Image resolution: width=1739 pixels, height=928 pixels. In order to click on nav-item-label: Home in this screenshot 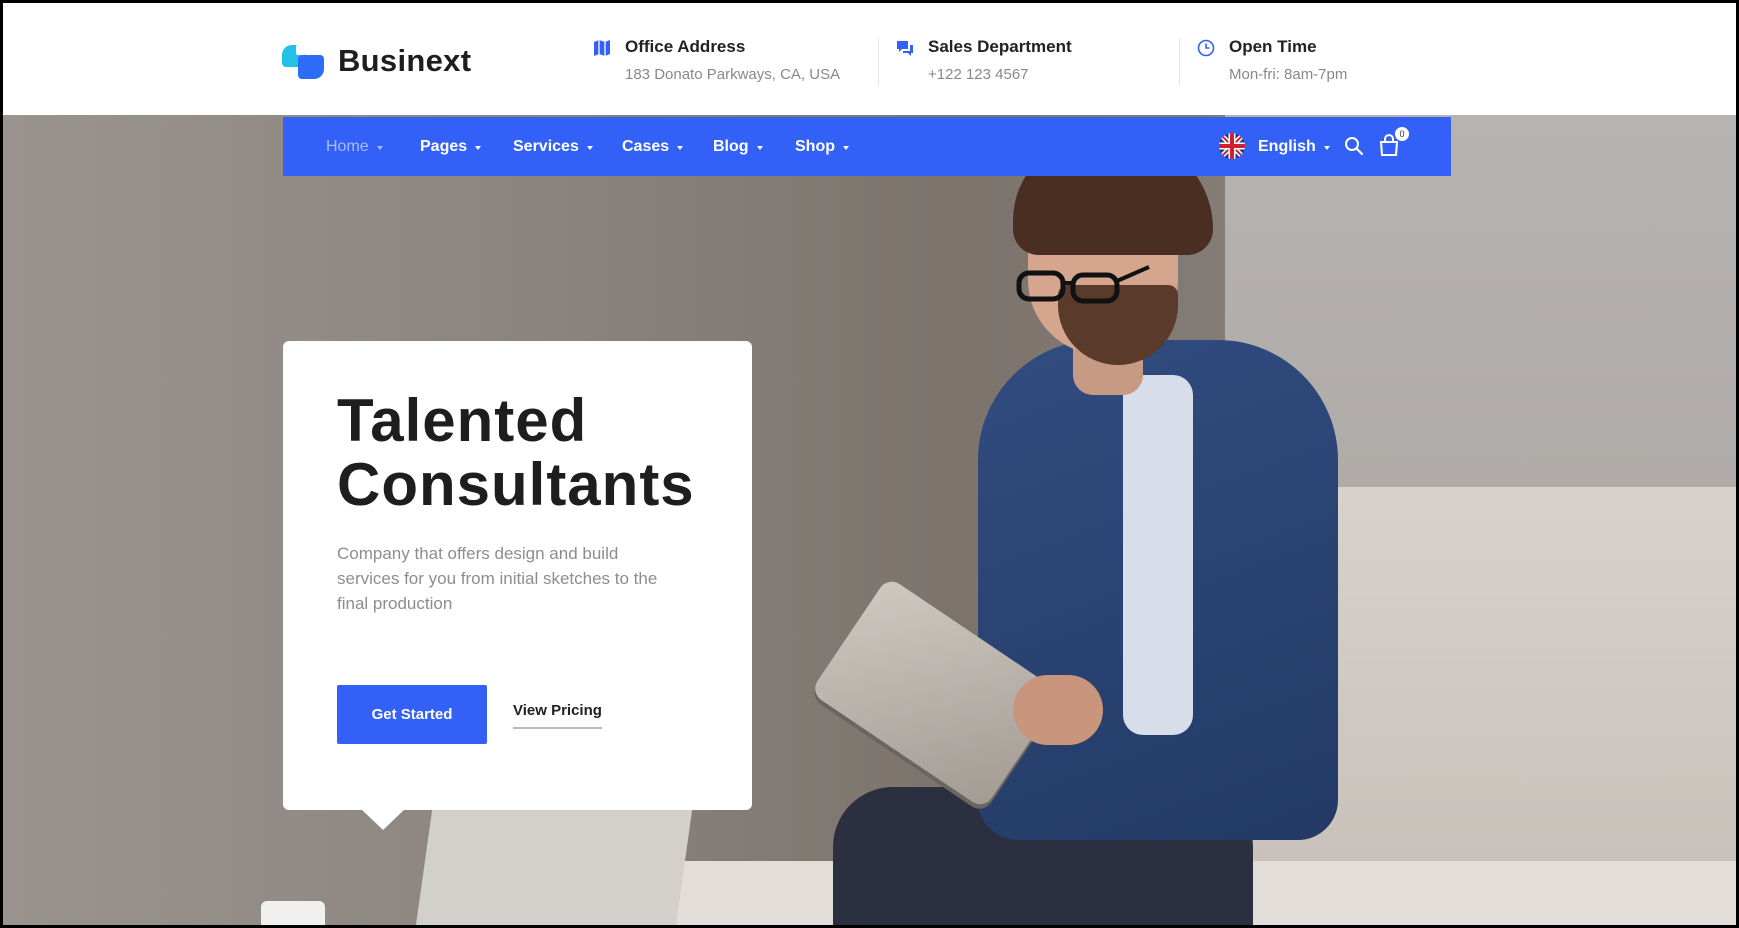, I will do `click(347, 146)`.